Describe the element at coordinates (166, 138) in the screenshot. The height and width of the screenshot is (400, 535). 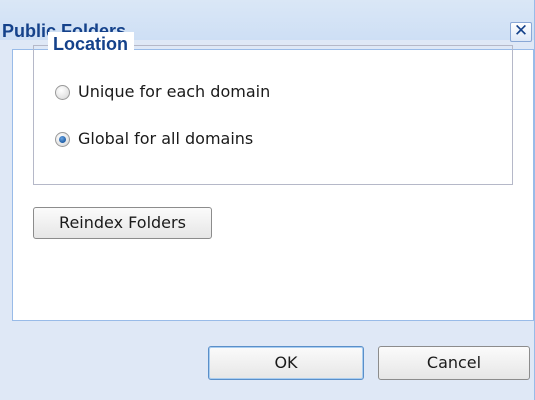
I see `radio-label-global: Global for all domains` at that location.